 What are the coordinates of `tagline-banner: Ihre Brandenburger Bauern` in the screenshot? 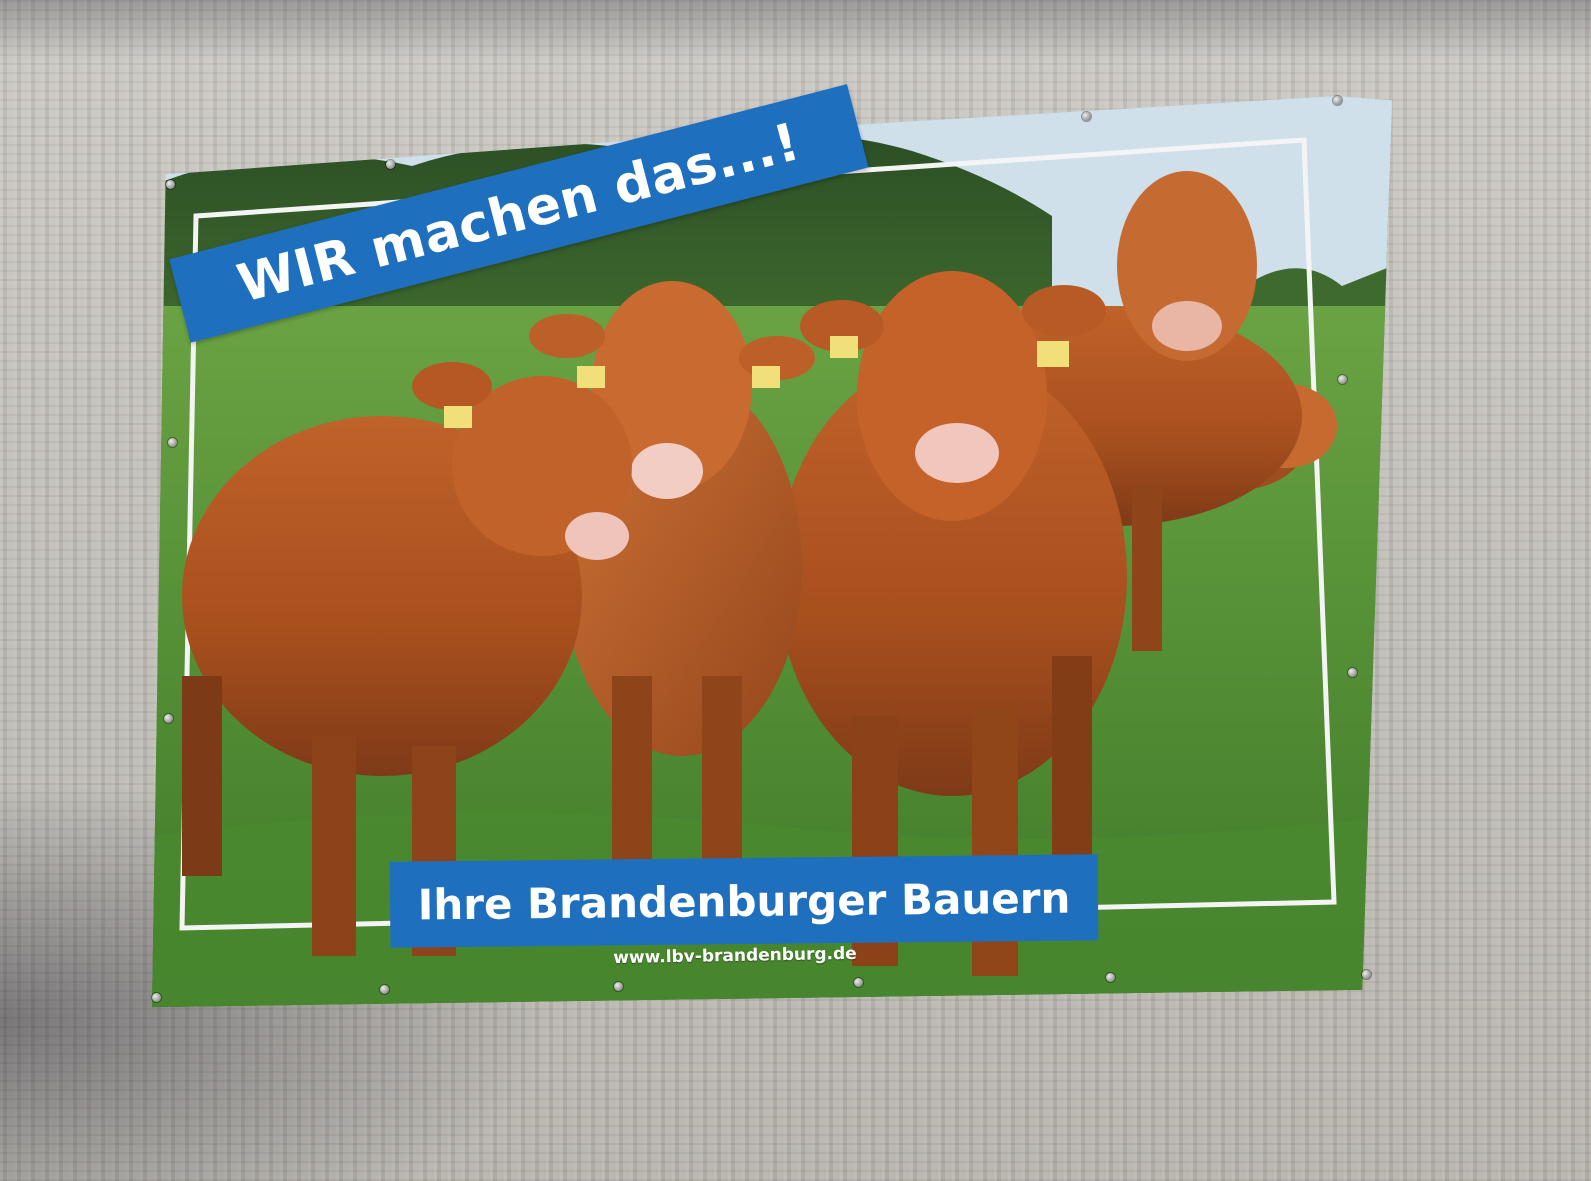 It's located at (744, 901).